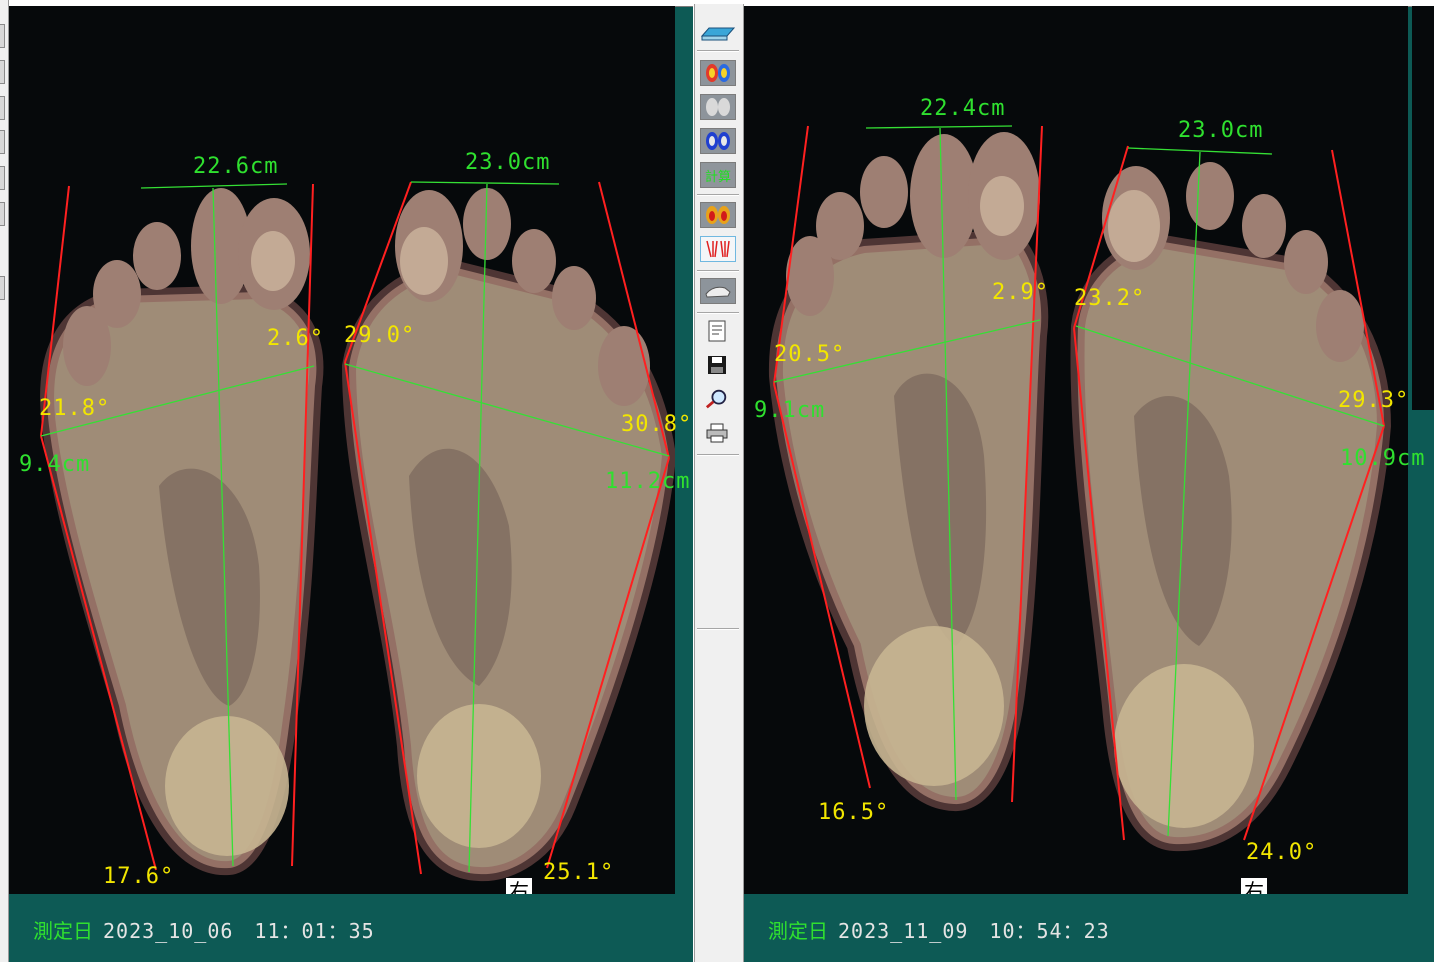  I want to click on foot-width-label: 9.1cm, so click(790, 410).